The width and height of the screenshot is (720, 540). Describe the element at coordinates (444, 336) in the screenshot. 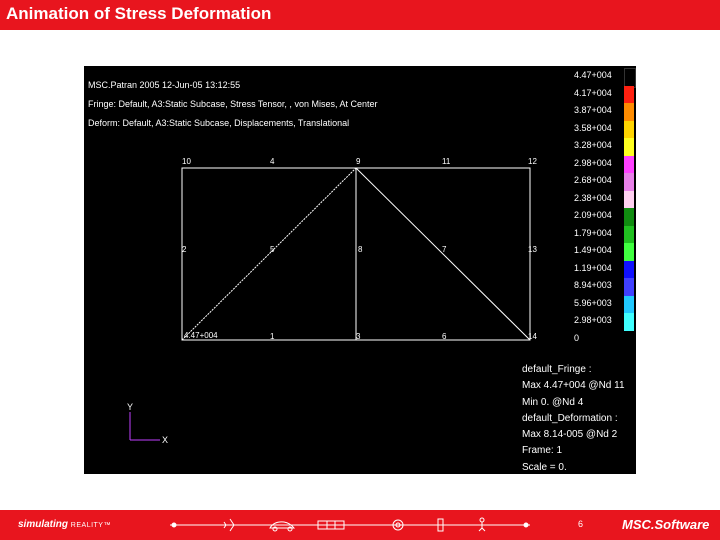

I see `node-label: 6` at that location.